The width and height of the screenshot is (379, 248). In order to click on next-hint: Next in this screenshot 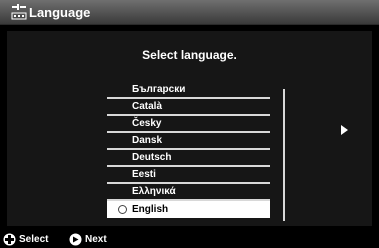, I will do `click(88, 239)`.